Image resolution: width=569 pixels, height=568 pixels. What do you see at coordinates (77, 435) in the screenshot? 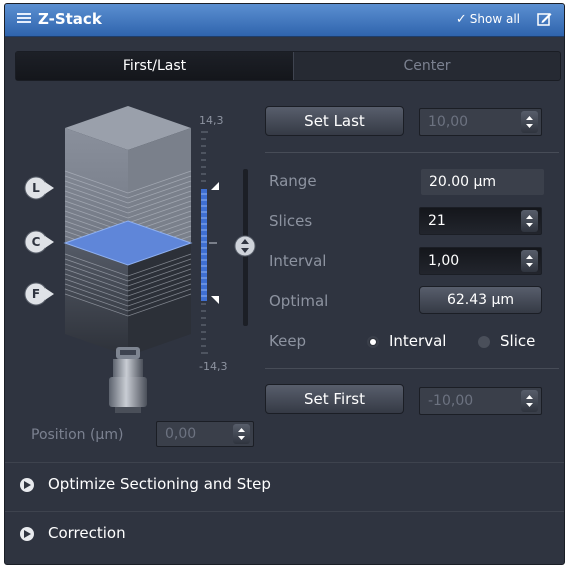
I see `position-label: Position (µm)` at bounding box center [77, 435].